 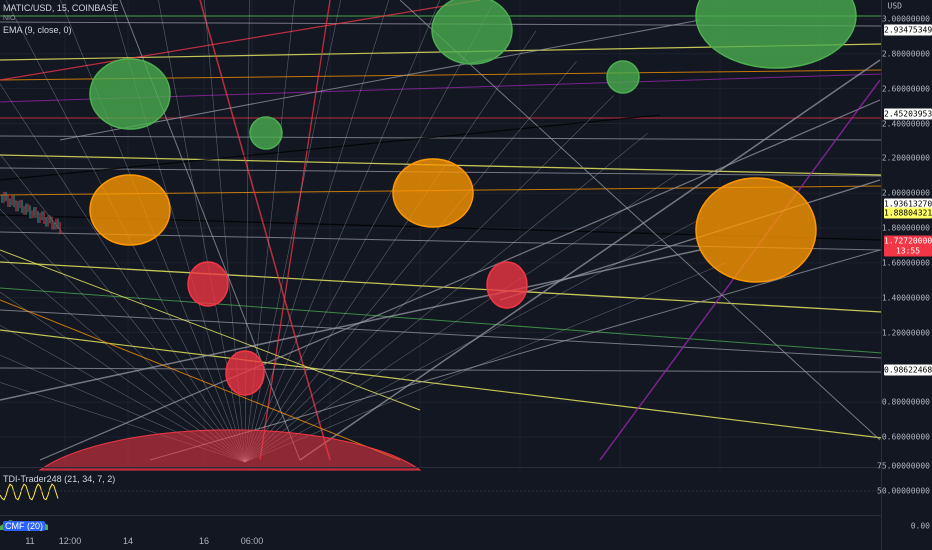 I want to click on price-tick-label: 2.00000000, so click(x=905, y=193).